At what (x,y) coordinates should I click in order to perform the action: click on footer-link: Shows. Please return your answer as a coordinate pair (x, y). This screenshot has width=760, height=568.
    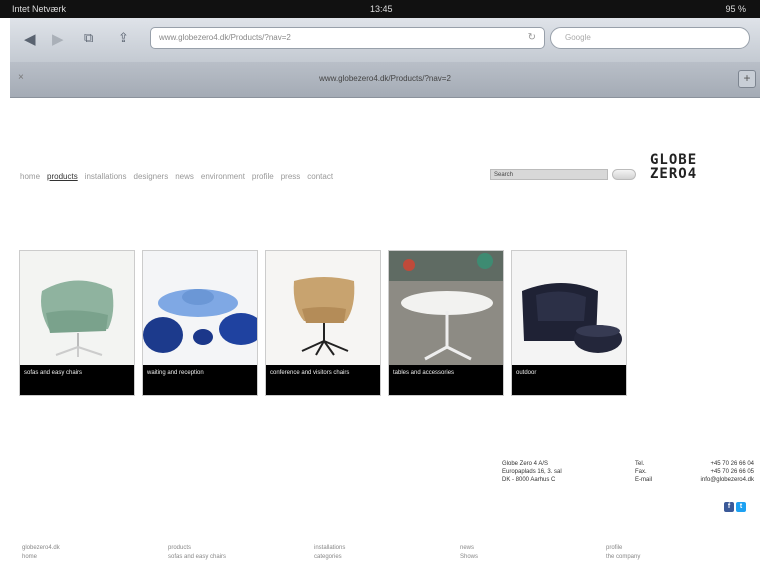
    Looking at the image, I should click on (533, 557).